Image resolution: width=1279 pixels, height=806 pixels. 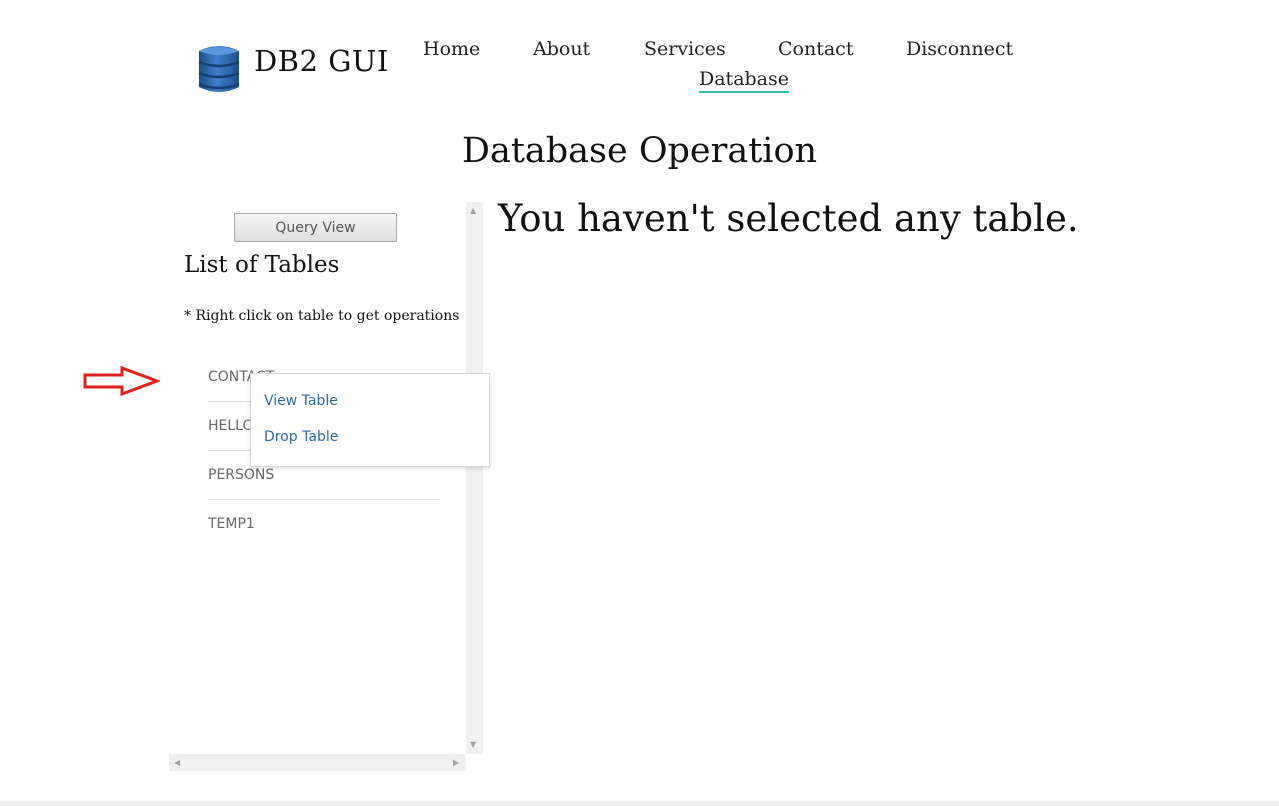 I want to click on nav-disconnect: Disconnect, so click(x=959, y=49).